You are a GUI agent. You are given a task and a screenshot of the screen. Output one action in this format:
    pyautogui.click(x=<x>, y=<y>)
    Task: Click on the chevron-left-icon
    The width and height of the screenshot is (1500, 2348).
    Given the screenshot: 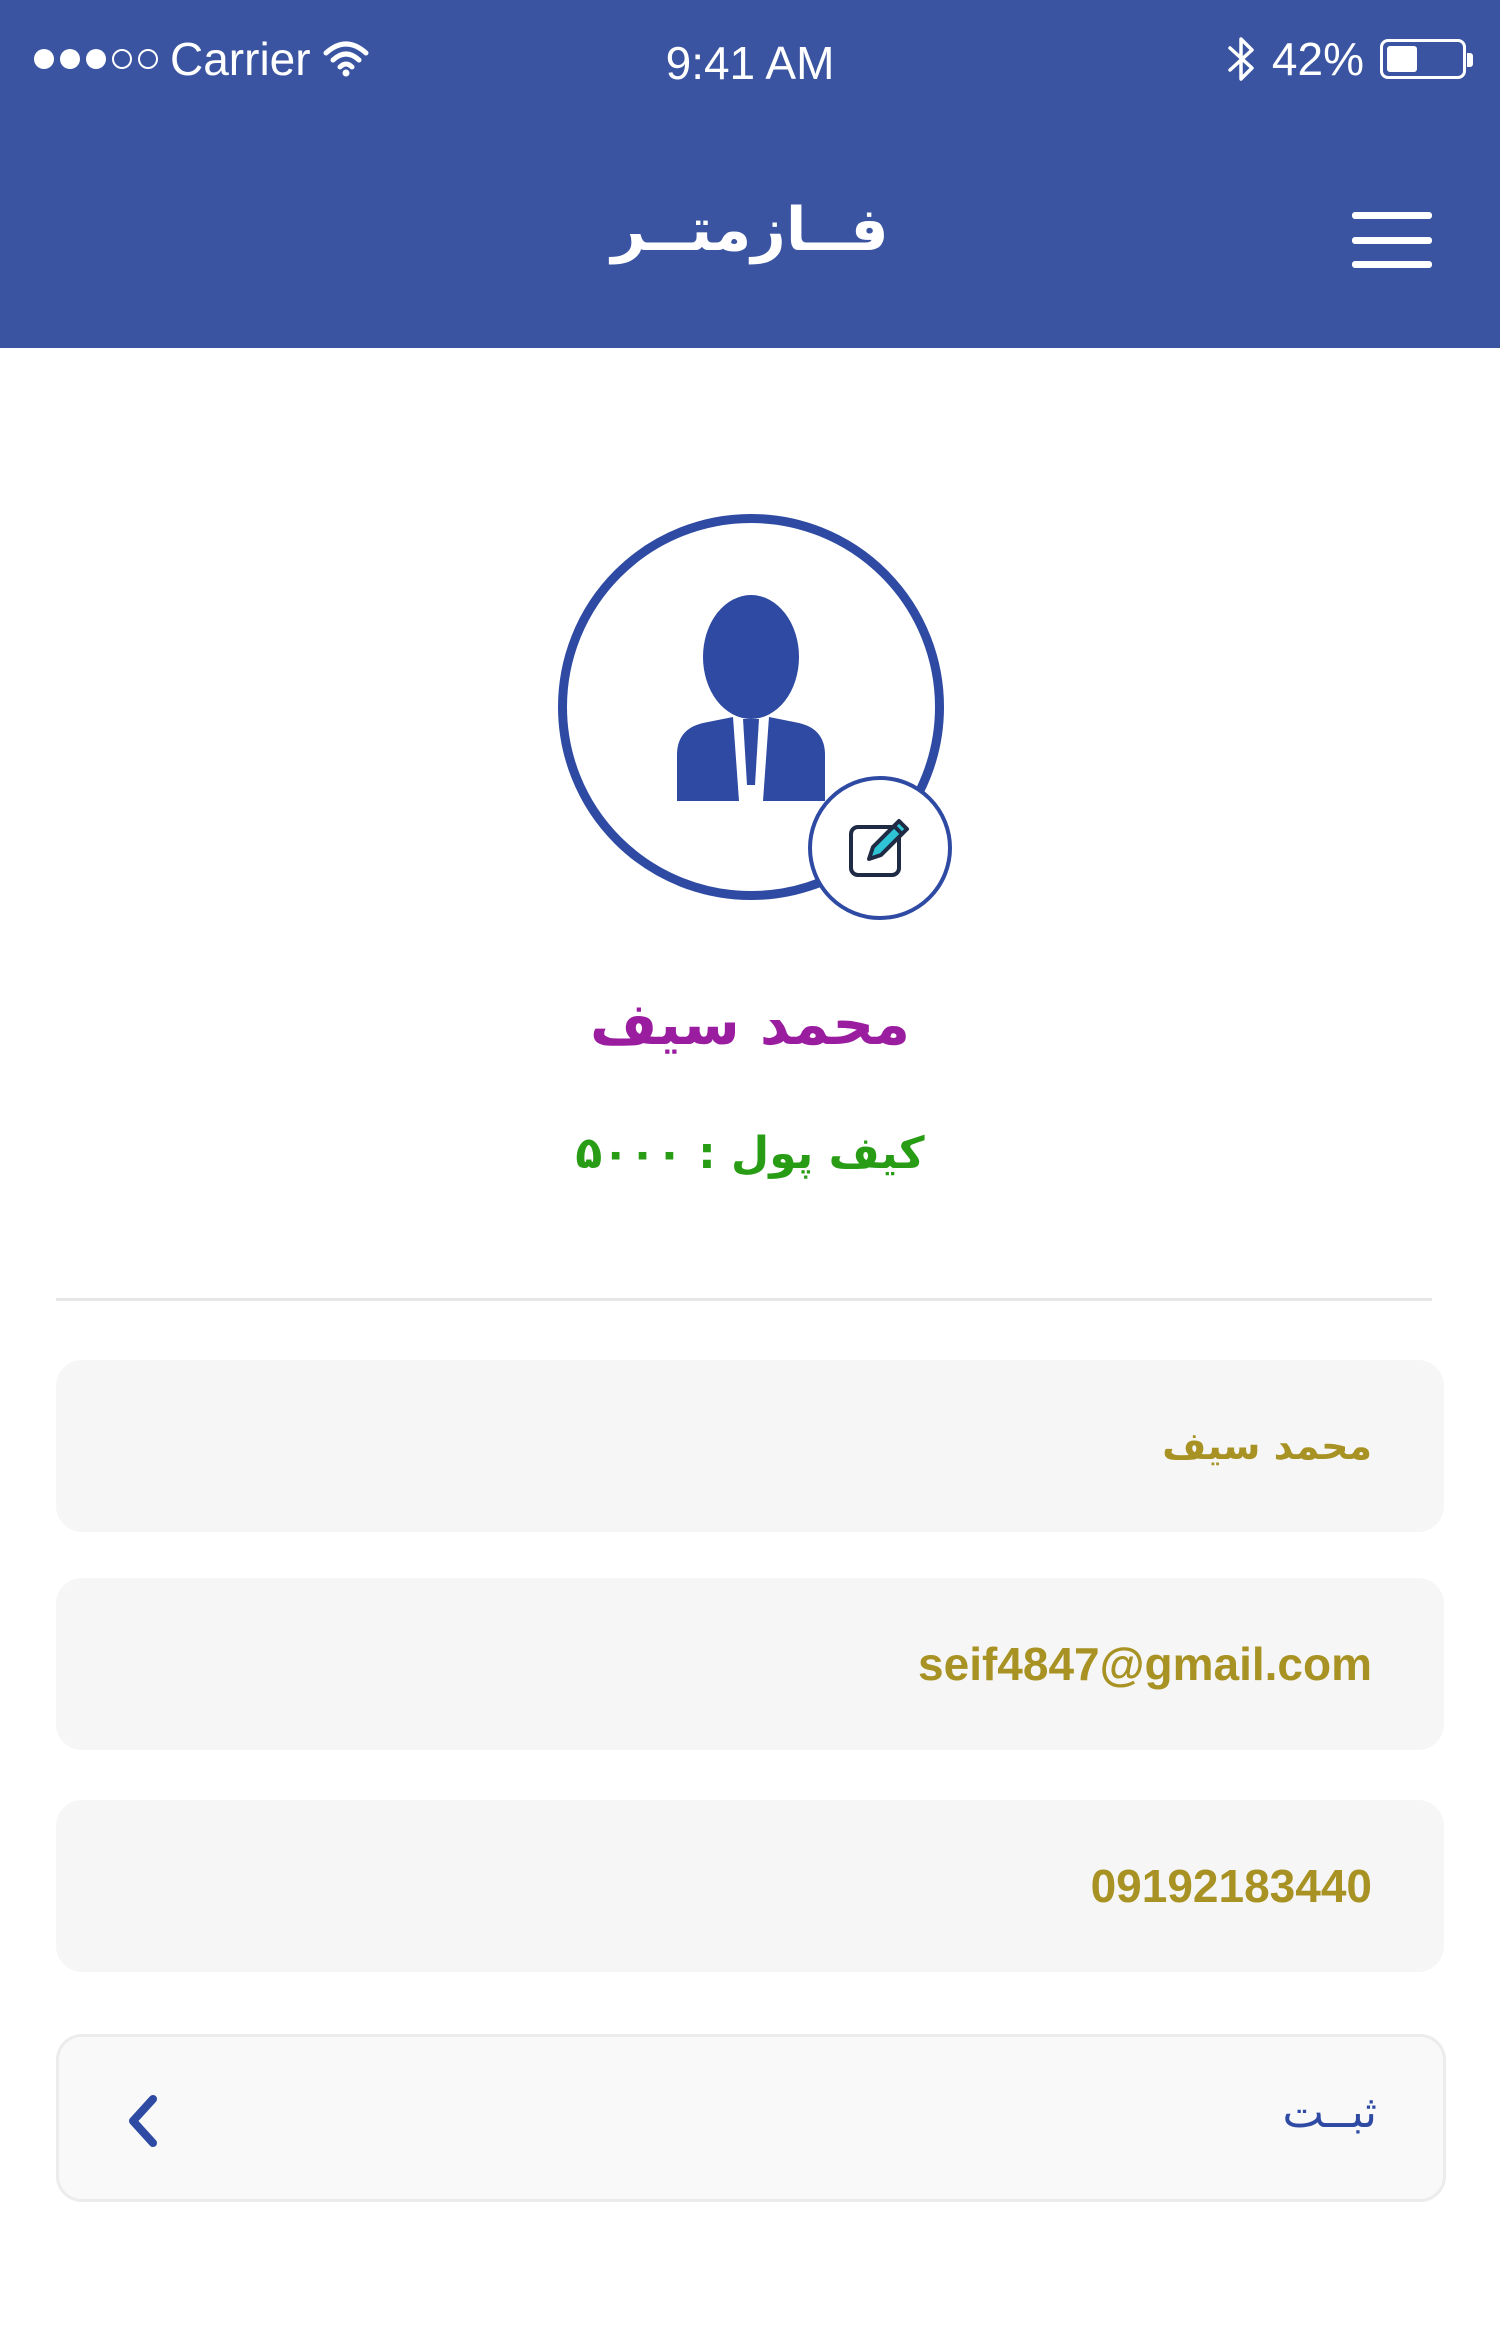 What is the action you would take?
    pyautogui.click(x=143, y=2121)
    